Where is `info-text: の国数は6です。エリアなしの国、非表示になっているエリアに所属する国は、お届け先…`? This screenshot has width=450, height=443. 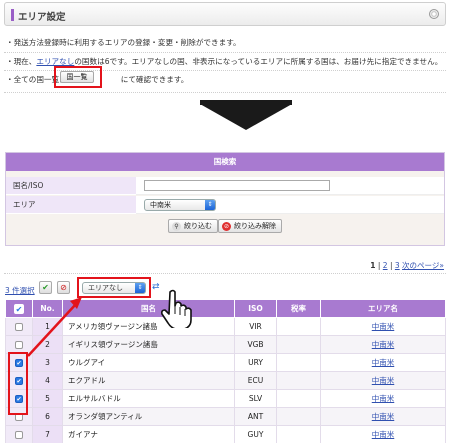 info-text: の国数は6です。エリアなしの国、非表示になっているエリアに所属する国は、お届け先… is located at coordinates (258, 61).